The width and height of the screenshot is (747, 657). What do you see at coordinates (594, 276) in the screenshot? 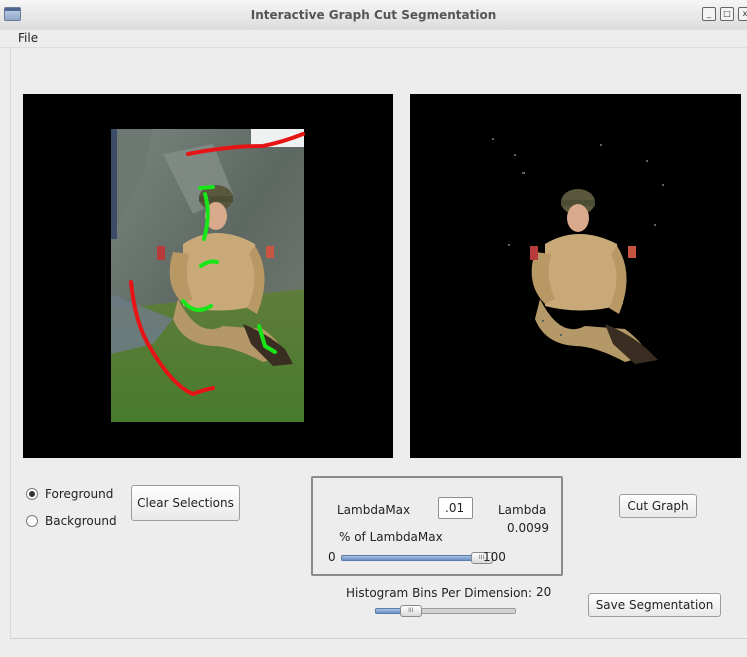
I see `segmented-soldier` at bounding box center [594, 276].